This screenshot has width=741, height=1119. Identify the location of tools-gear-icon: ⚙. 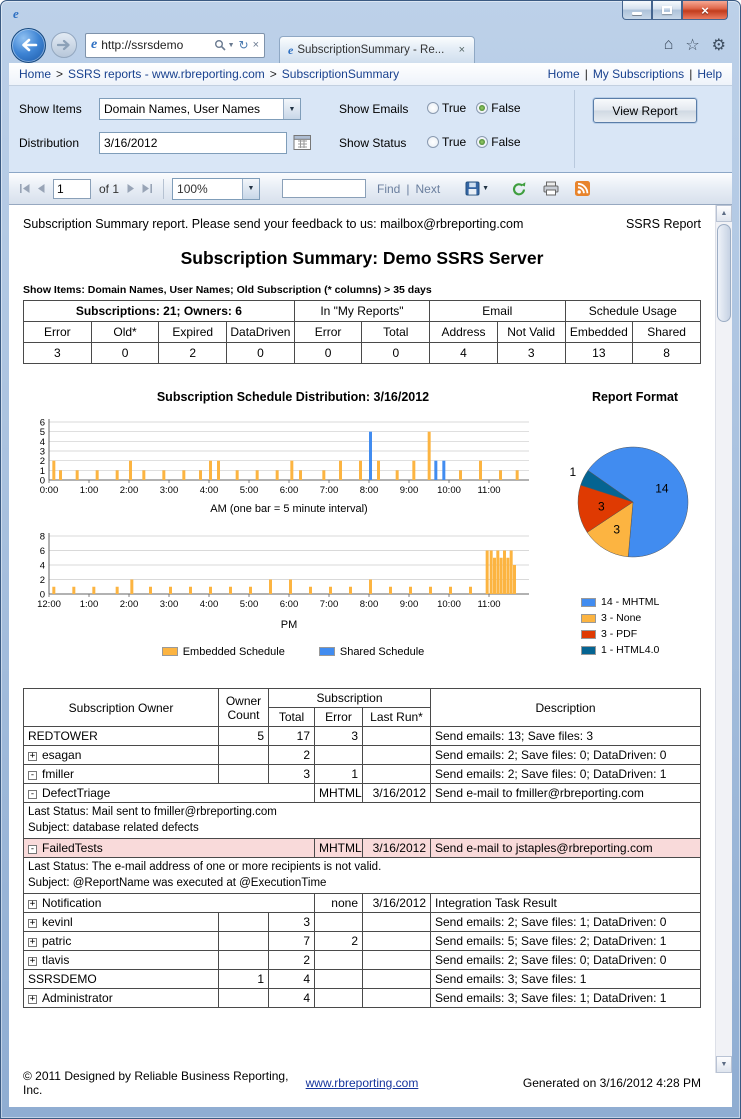
(719, 45).